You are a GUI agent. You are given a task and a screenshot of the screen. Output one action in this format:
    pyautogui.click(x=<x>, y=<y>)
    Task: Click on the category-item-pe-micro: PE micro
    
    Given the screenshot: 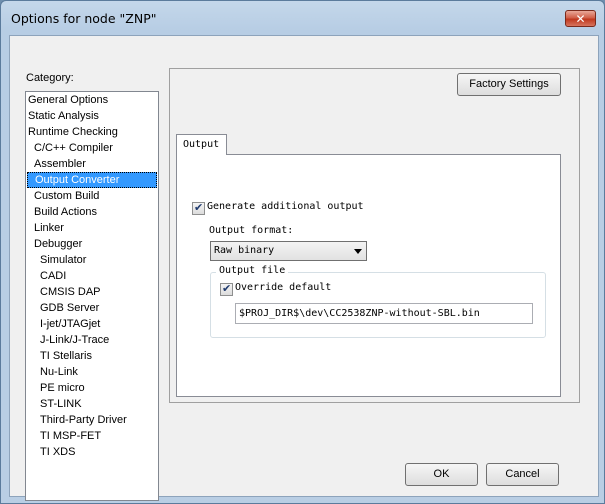 What is the action you would take?
    pyautogui.click(x=92, y=388)
    